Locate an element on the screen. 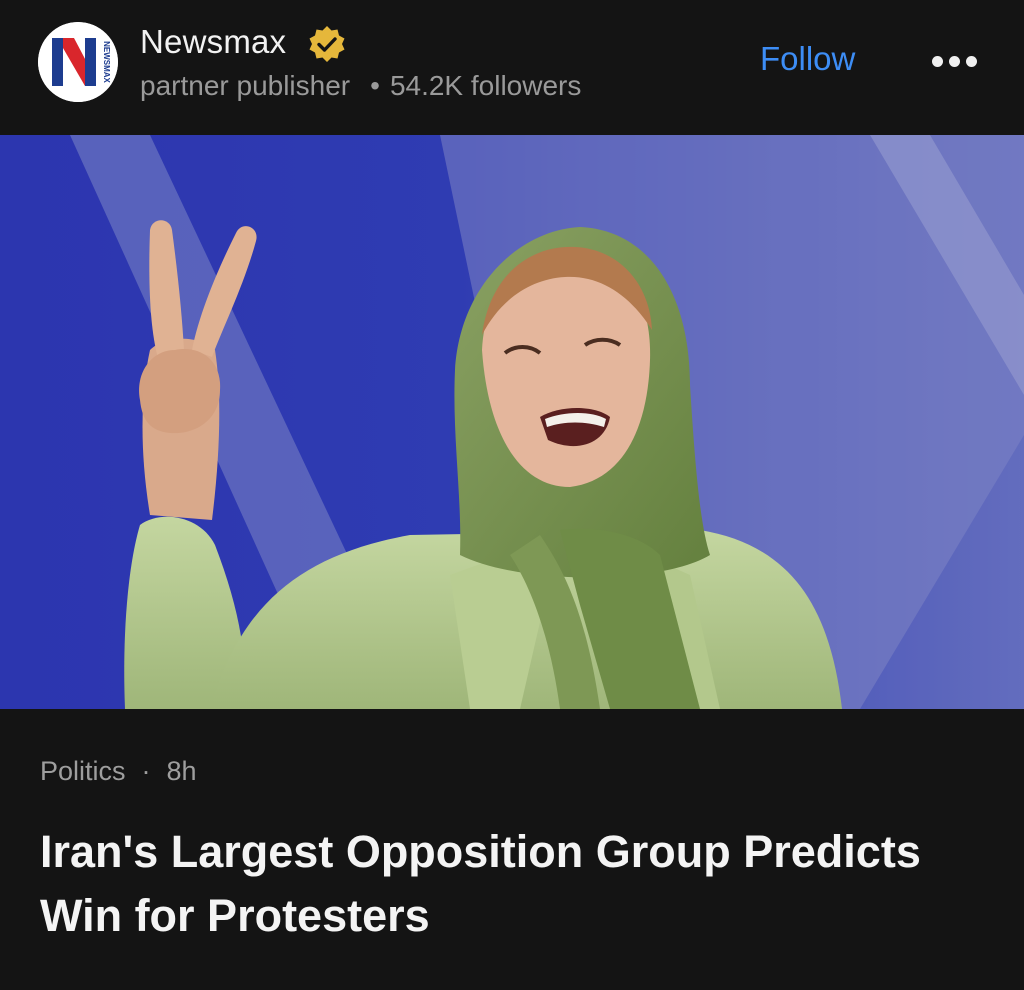 Image resolution: width=1024 pixels, height=990 pixels. publisher-type: partner publisher is located at coordinates (245, 85).